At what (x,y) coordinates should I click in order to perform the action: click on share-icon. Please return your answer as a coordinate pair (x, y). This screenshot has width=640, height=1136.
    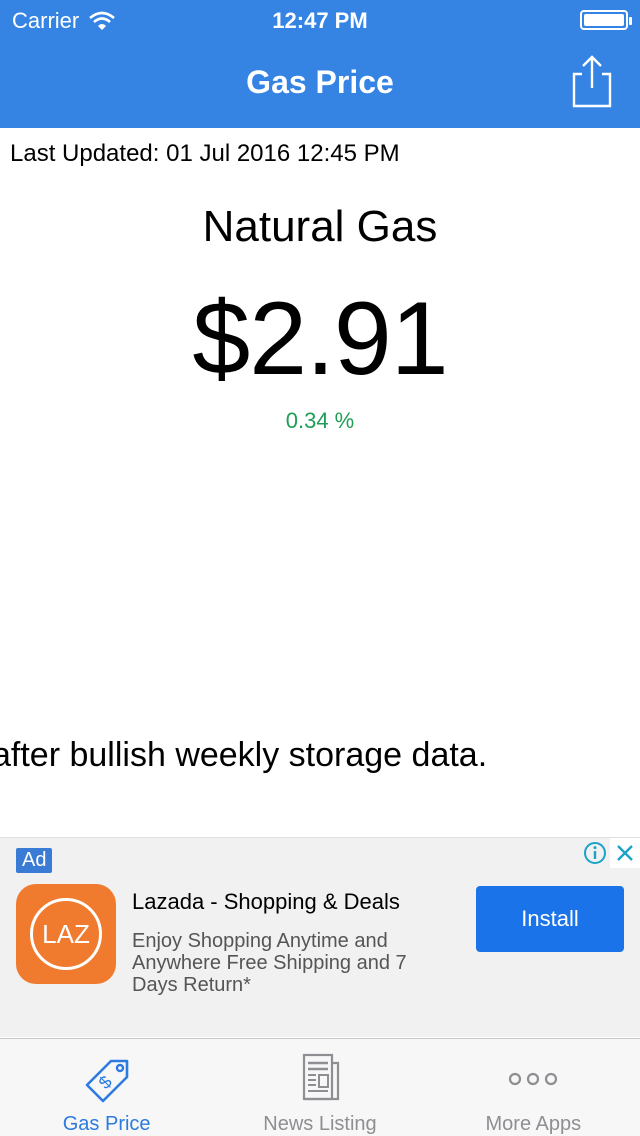
    Looking at the image, I should click on (592, 81).